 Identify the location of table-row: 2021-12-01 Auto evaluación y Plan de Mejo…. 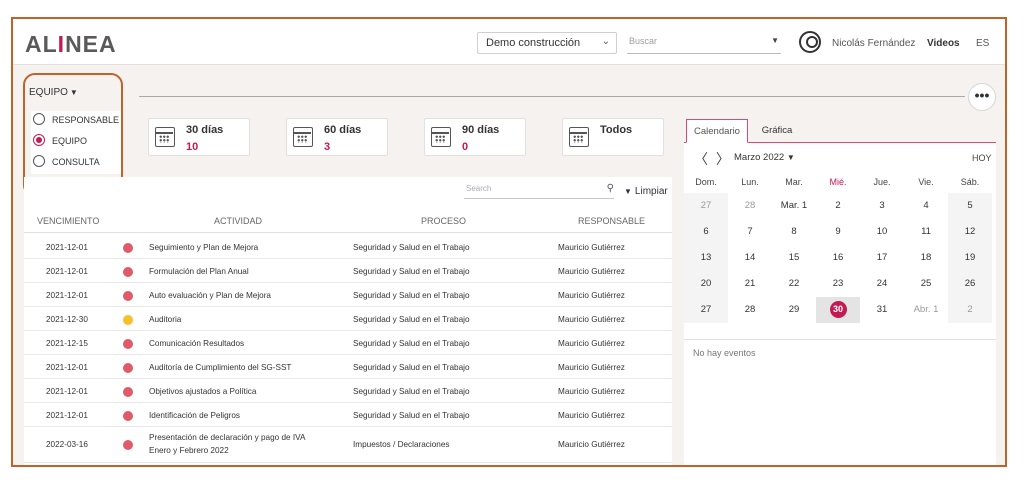
(348, 295).